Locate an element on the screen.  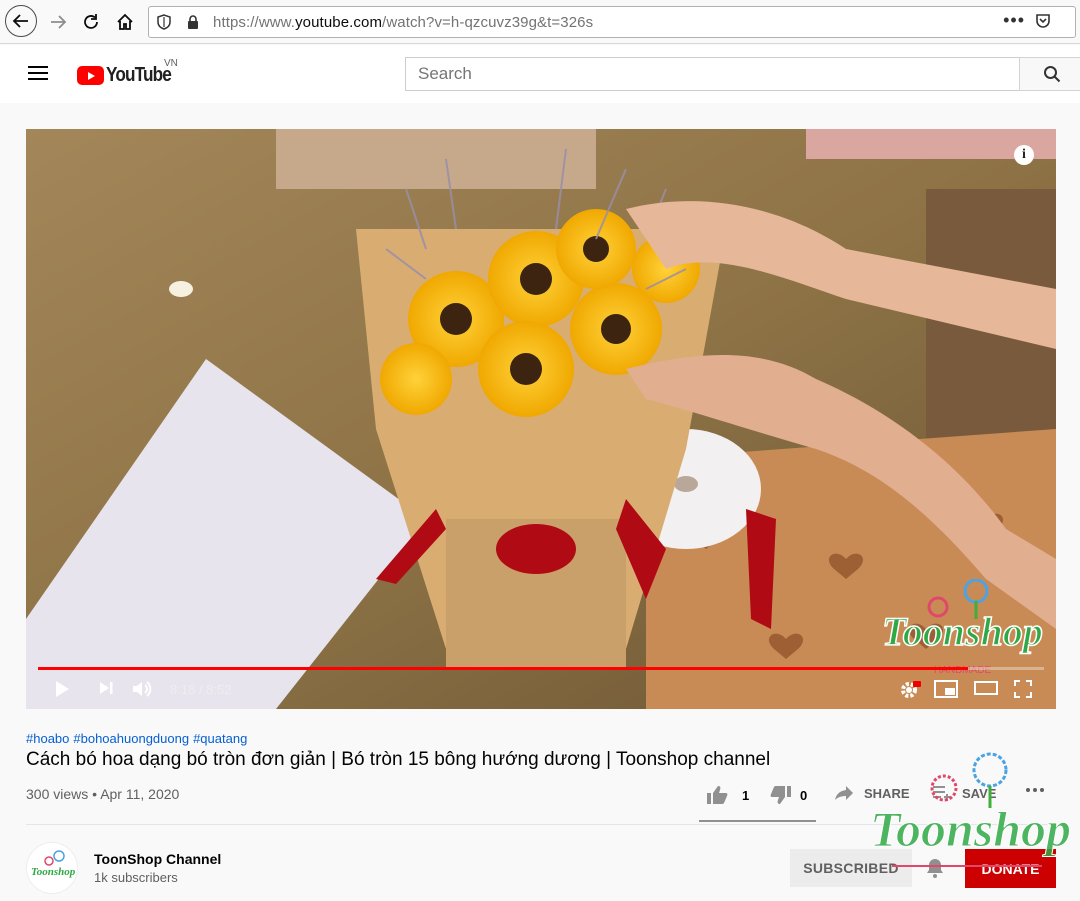
donate-button: DONATE is located at coordinates (1010, 868).